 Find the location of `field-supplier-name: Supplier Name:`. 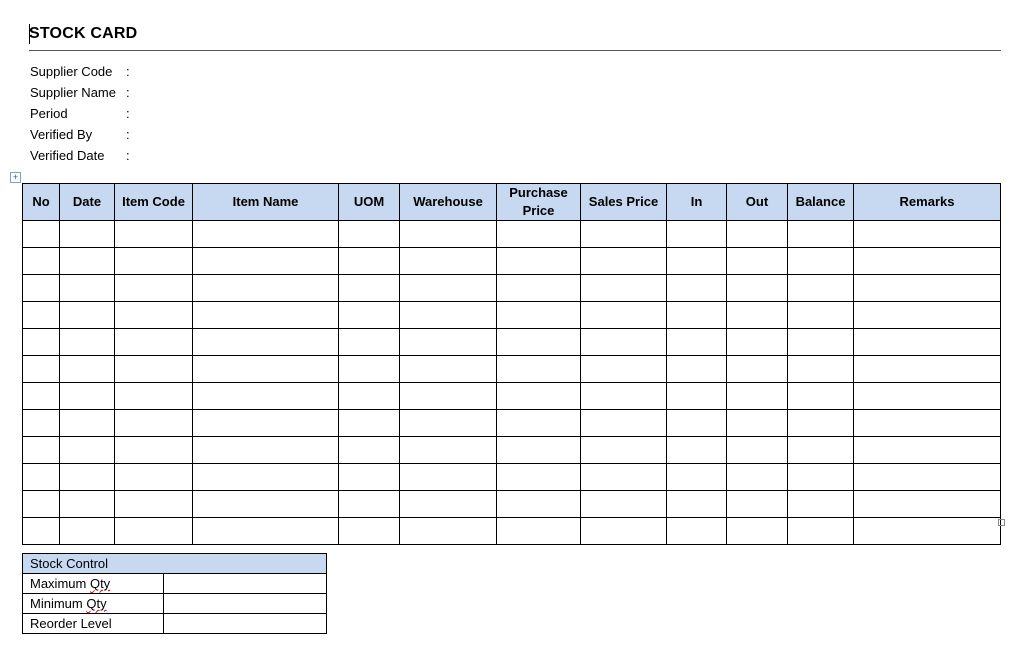

field-supplier-name: Supplier Name: is located at coordinates (130, 95).